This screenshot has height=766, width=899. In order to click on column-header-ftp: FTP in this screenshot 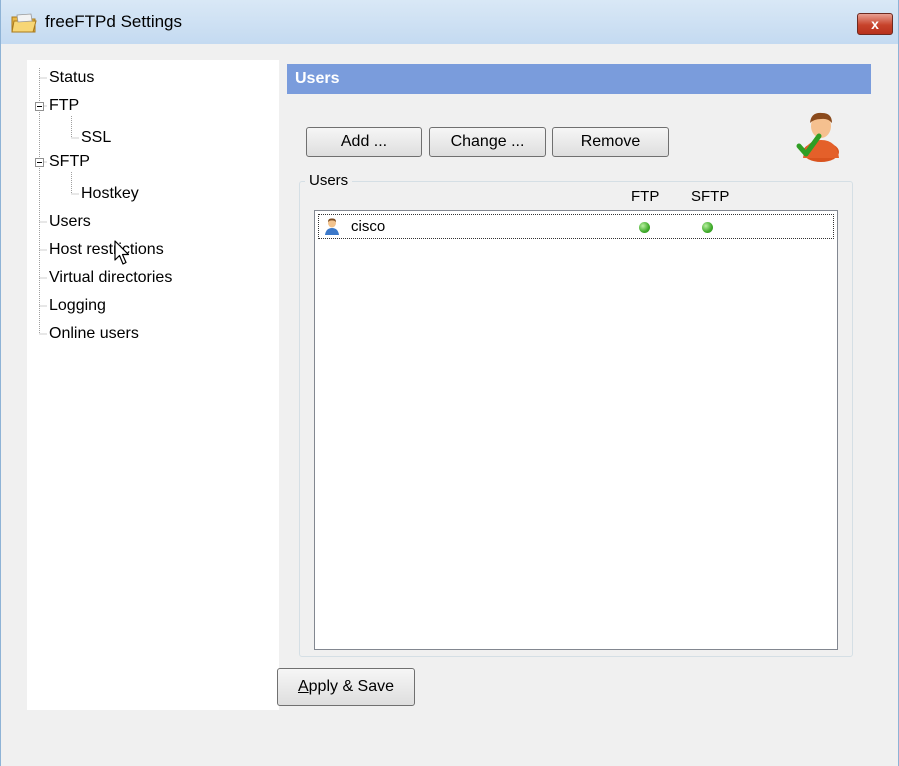, I will do `click(645, 196)`.